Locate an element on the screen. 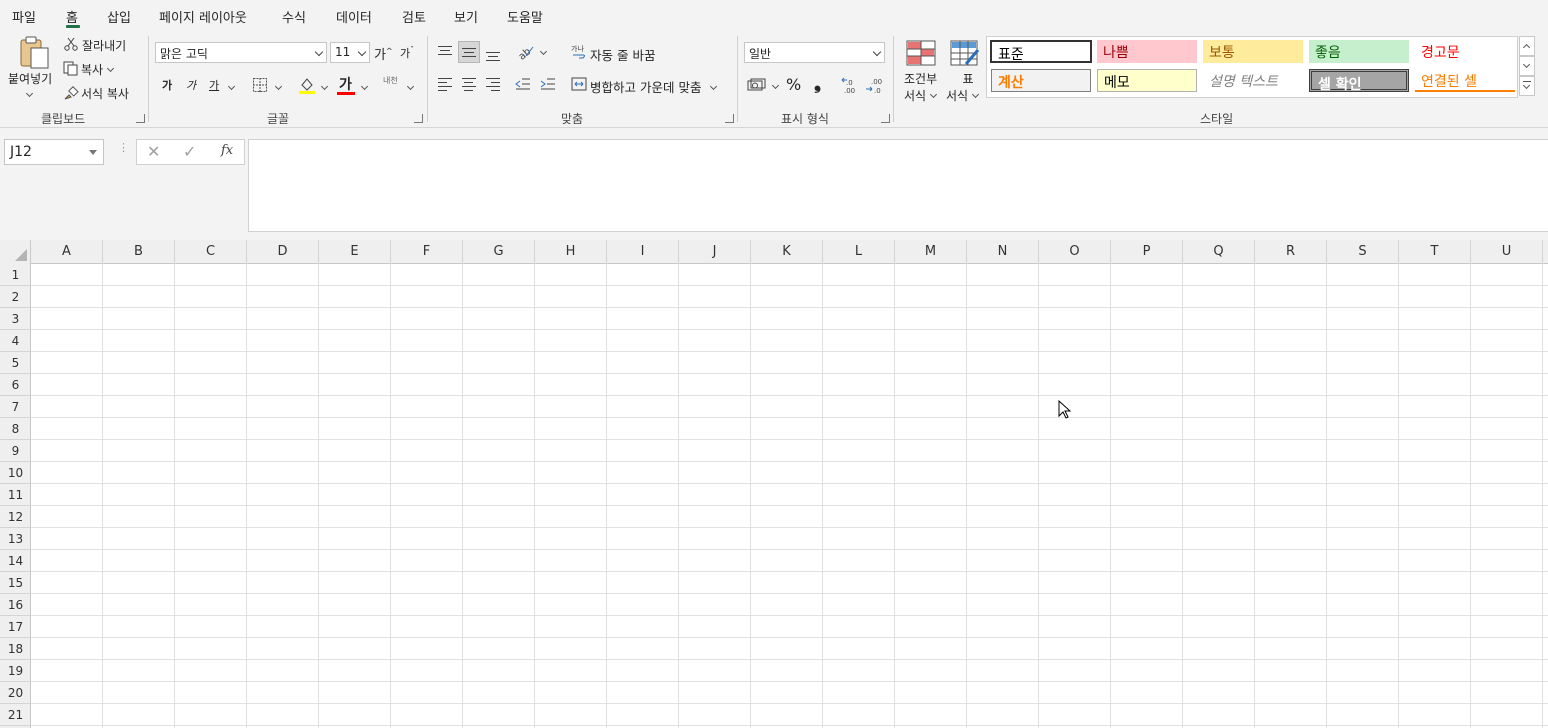 This screenshot has width=1548, height=728. conditional-format-button: 조건부 서식 is located at coordinates (921, 87).